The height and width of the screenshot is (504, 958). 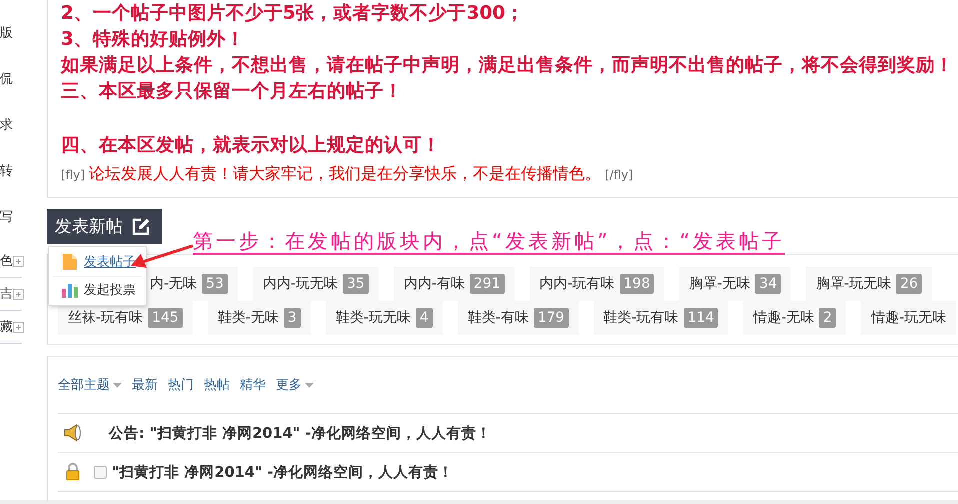 What do you see at coordinates (487, 284) in the screenshot?
I see `count-badge: 291` at bounding box center [487, 284].